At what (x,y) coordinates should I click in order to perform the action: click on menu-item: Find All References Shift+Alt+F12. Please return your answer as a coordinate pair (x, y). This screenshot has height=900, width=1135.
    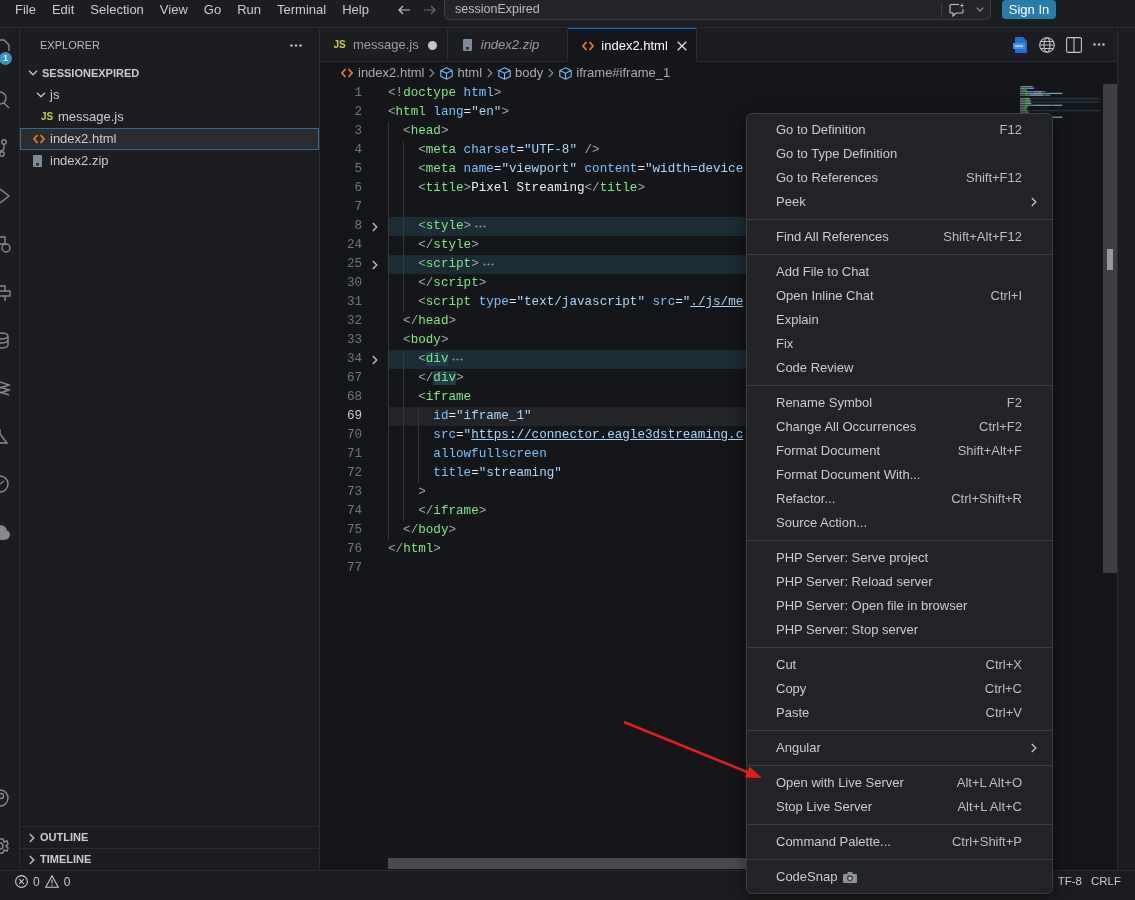
    Looking at the image, I should click on (899, 237).